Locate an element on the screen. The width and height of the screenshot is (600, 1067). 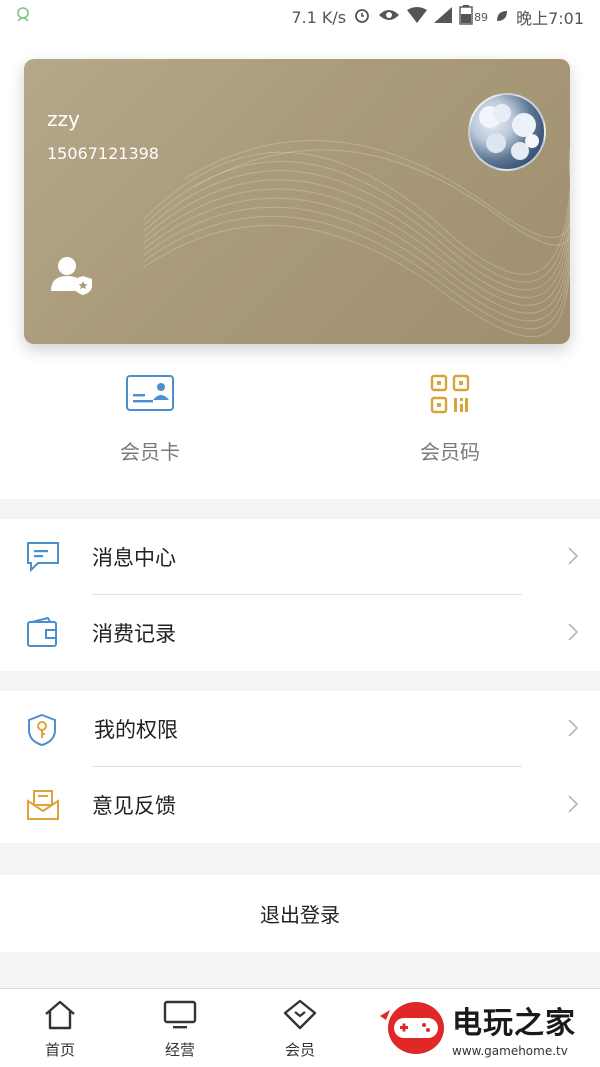
diamond-icon is located at coordinates (300, 1017).